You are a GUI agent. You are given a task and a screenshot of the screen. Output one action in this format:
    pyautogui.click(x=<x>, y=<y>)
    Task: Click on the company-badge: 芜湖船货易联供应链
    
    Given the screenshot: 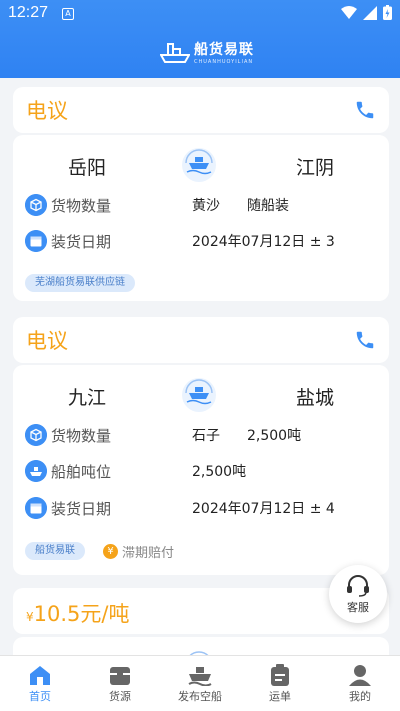 What is the action you would take?
    pyautogui.click(x=80, y=283)
    